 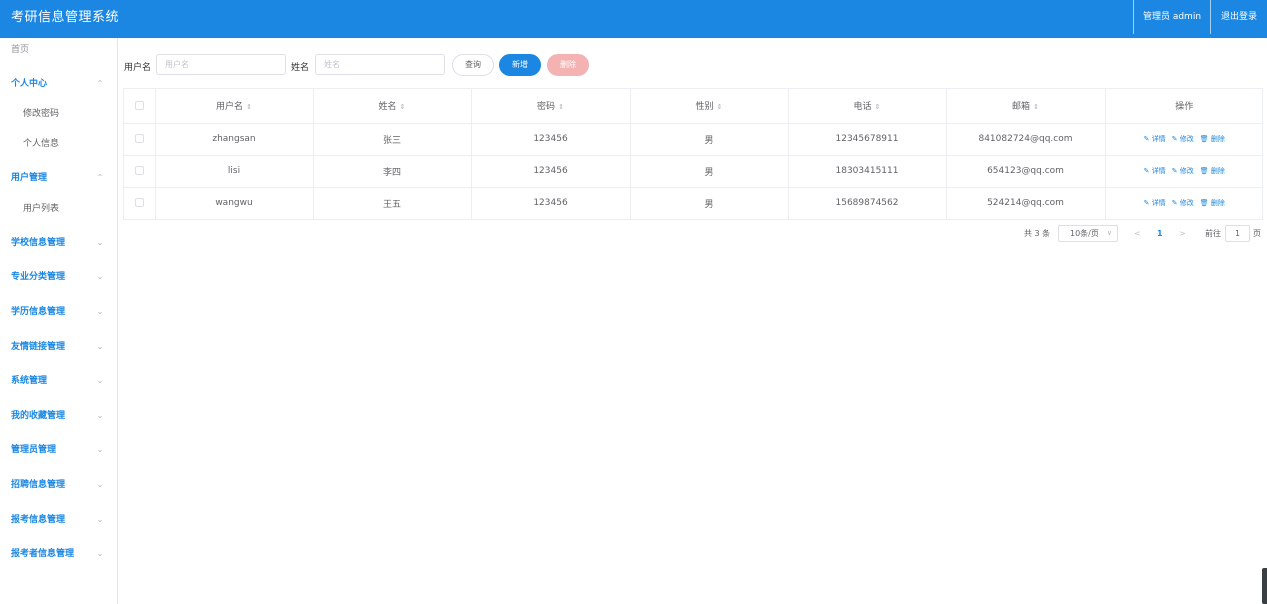 What do you see at coordinates (138, 68) in the screenshot?
I see `username-search-label: 用户名` at bounding box center [138, 68].